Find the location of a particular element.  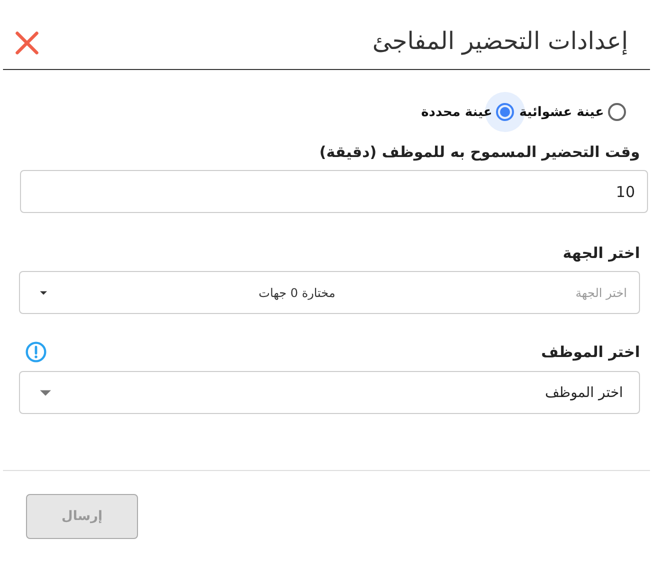

dialog-title: إعدادات التحضير المفاجئ is located at coordinates (500, 41).